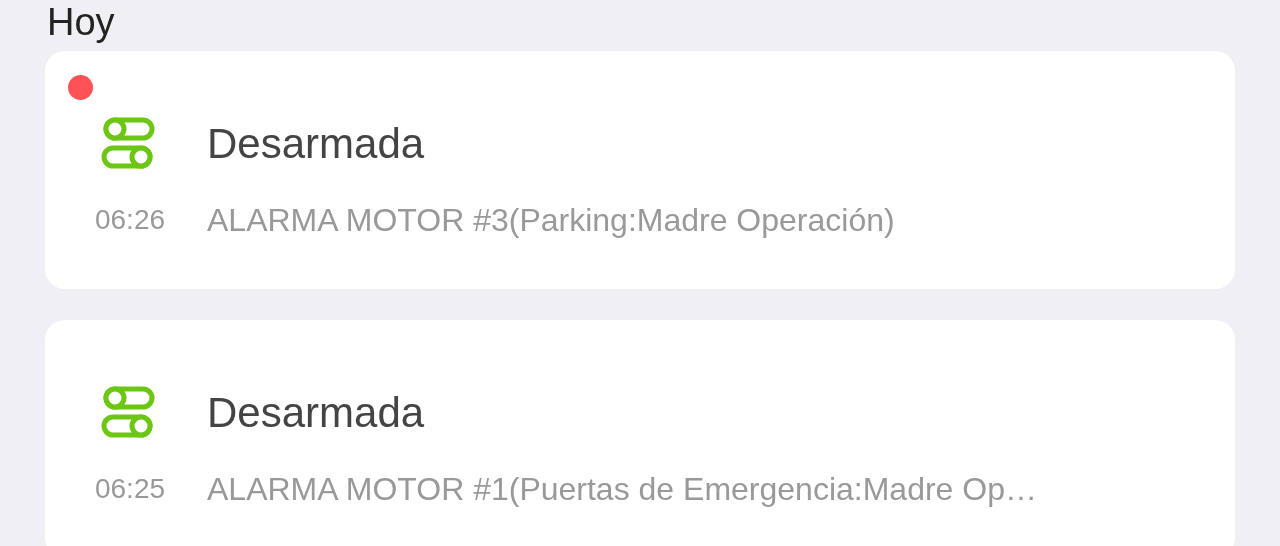 The height and width of the screenshot is (546, 1280). I want to click on event-message: ALARMA MOTOR #3(Parking:Madre Operación), so click(551, 220).